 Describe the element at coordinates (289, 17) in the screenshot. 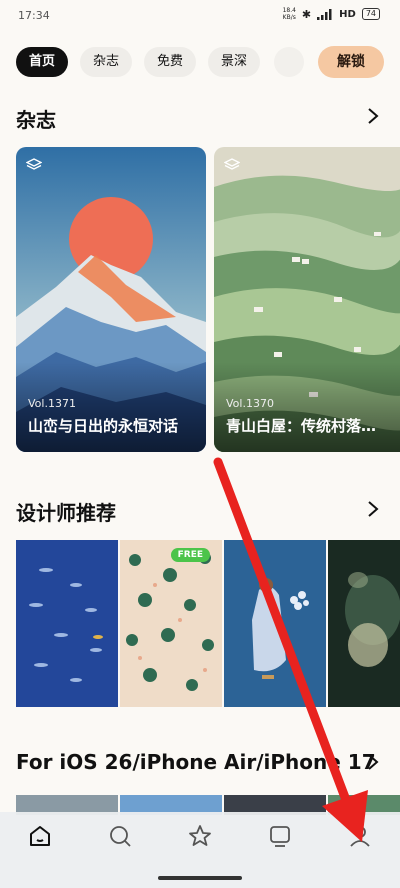

I see `net-speed-unit: KB/s` at that location.